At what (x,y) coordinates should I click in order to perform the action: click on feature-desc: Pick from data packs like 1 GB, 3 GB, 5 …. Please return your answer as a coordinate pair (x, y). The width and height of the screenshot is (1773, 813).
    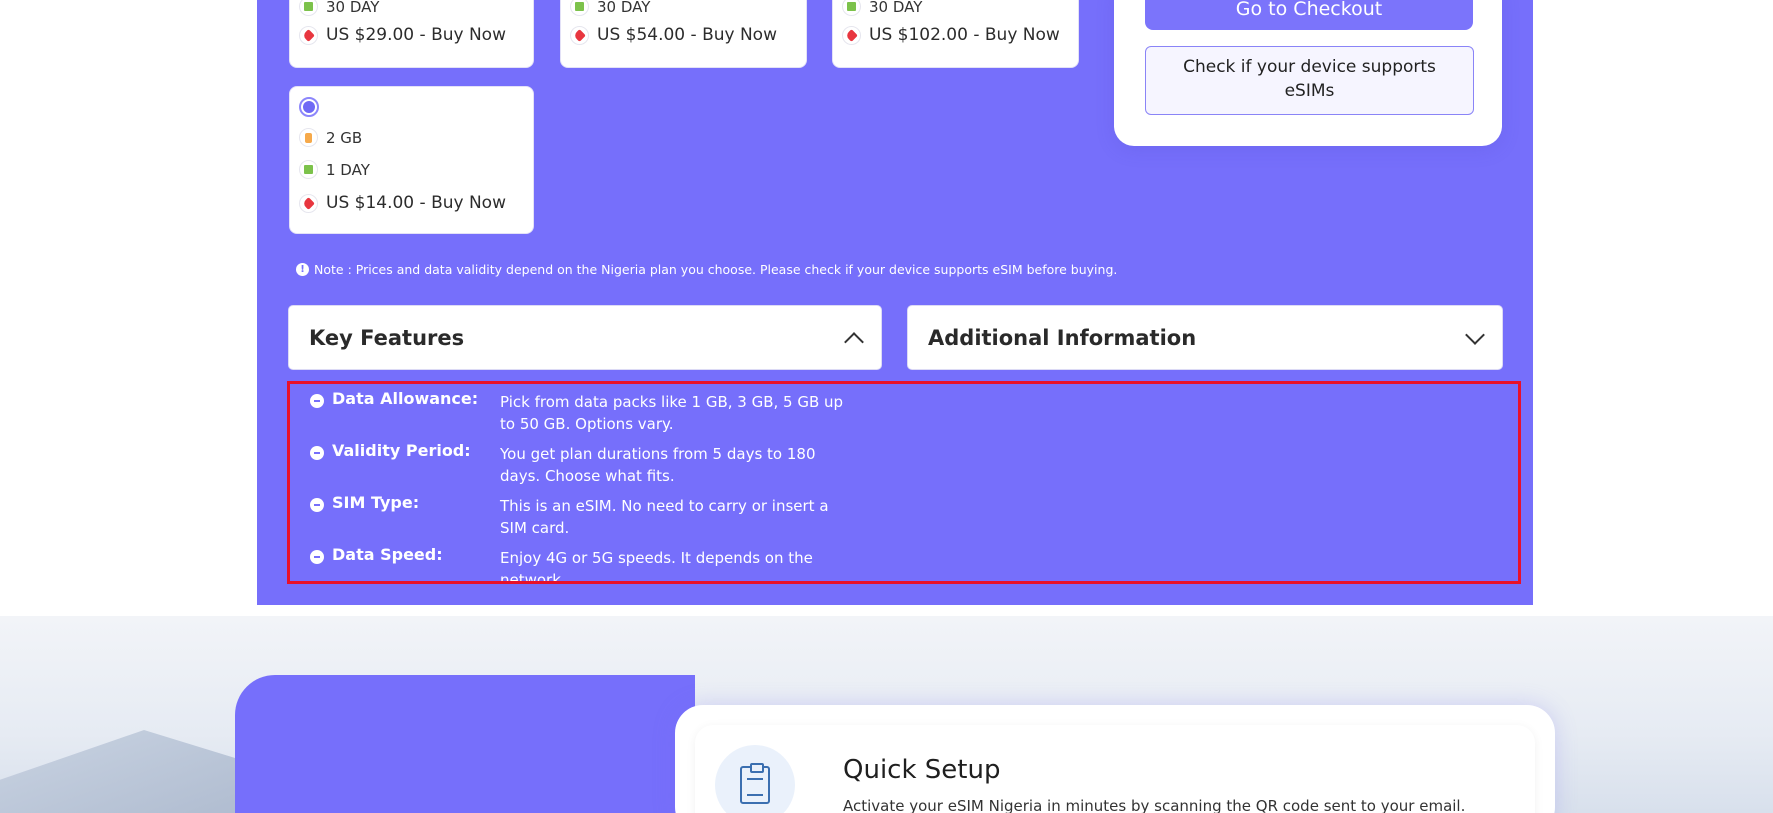
    Looking at the image, I should click on (672, 413).